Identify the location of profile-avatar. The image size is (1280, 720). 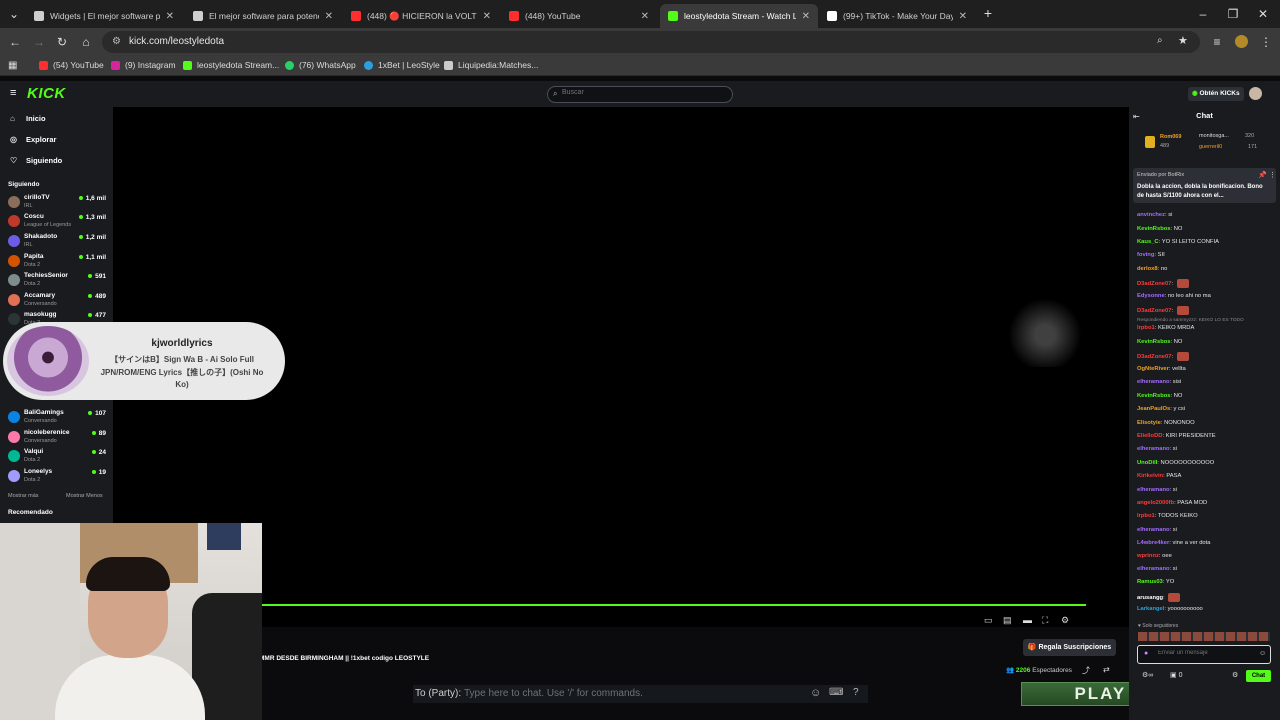
(1241, 41).